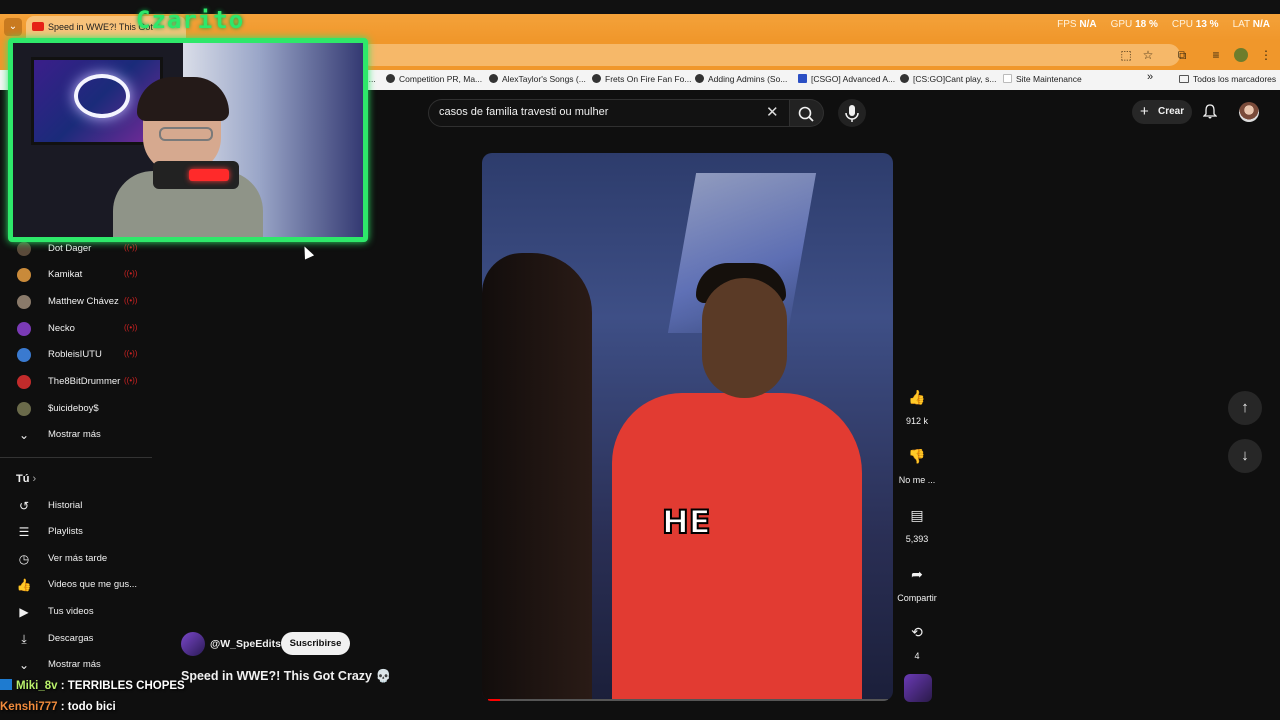  Describe the element at coordinates (76, 409) in the screenshot. I see `sidebar-channel-suicideboys: $uicideboy$` at that location.